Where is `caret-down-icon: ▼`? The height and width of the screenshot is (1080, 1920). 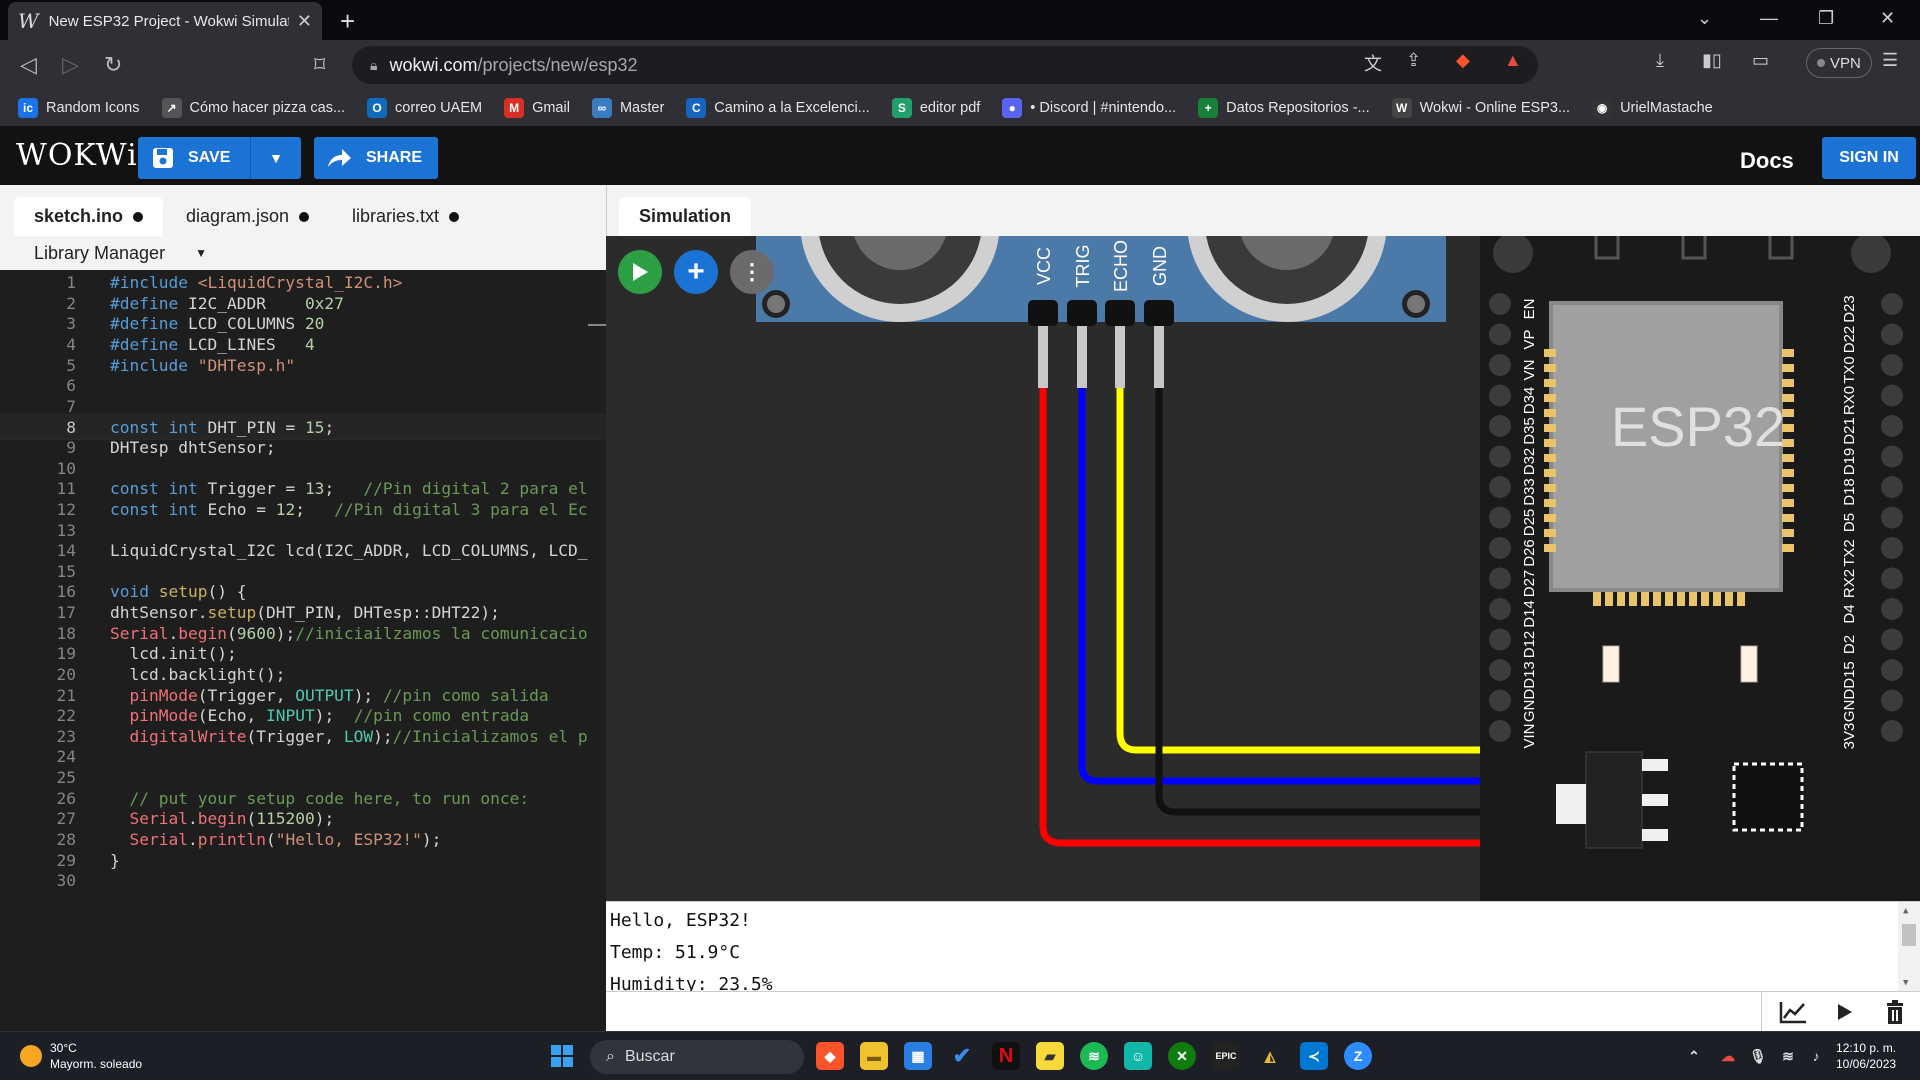
caret-down-icon: ▼ is located at coordinates (201, 253).